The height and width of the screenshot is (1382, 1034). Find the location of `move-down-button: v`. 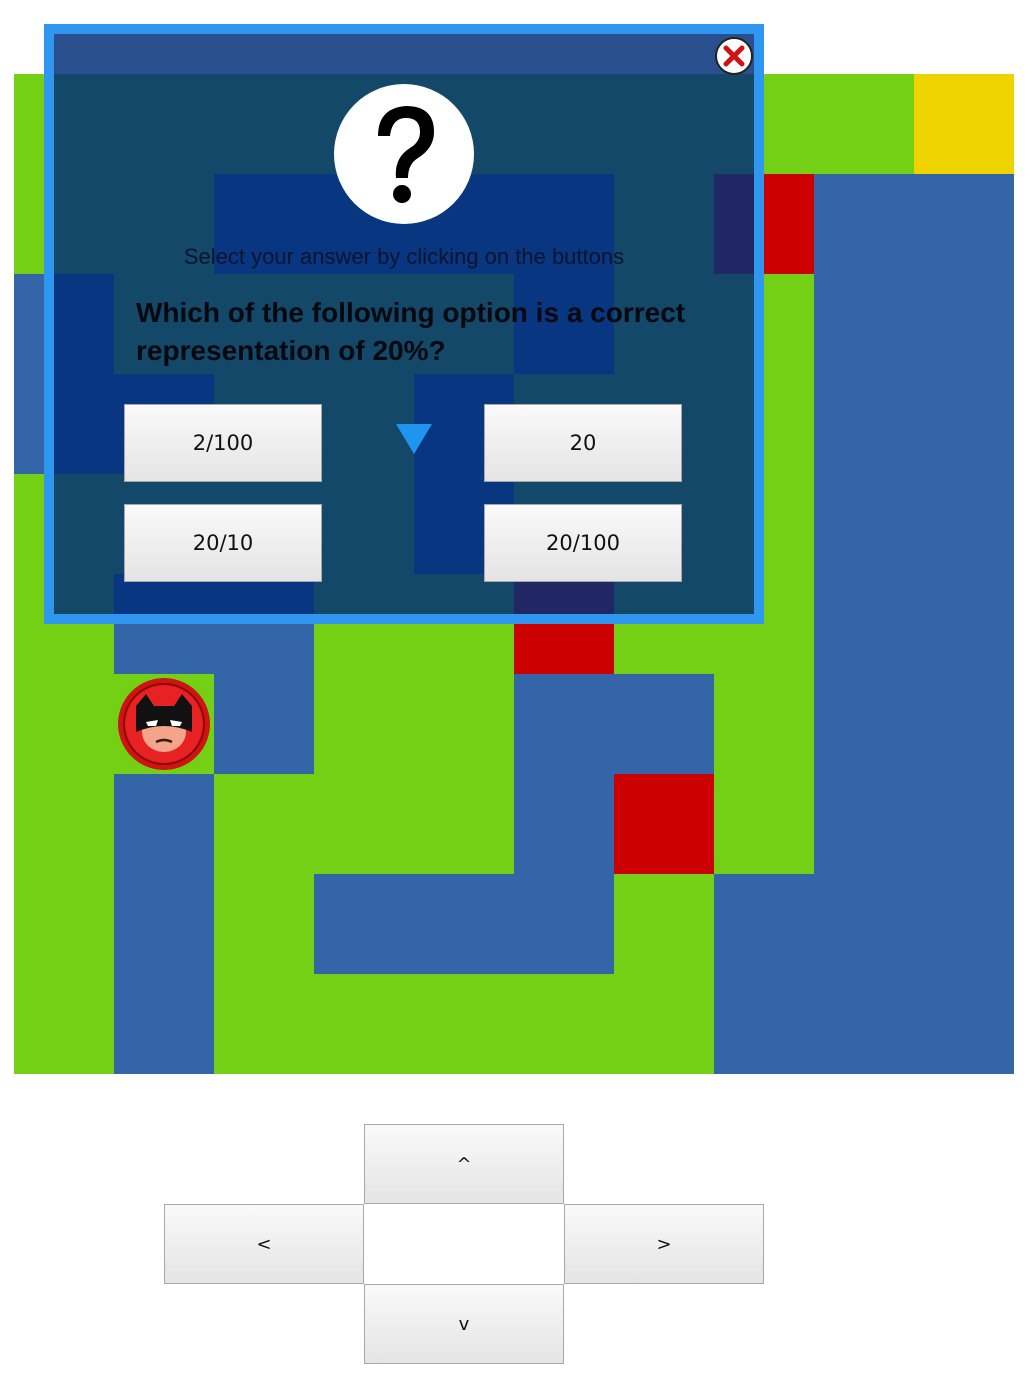

move-down-button: v is located at coordinates (464, 1324).